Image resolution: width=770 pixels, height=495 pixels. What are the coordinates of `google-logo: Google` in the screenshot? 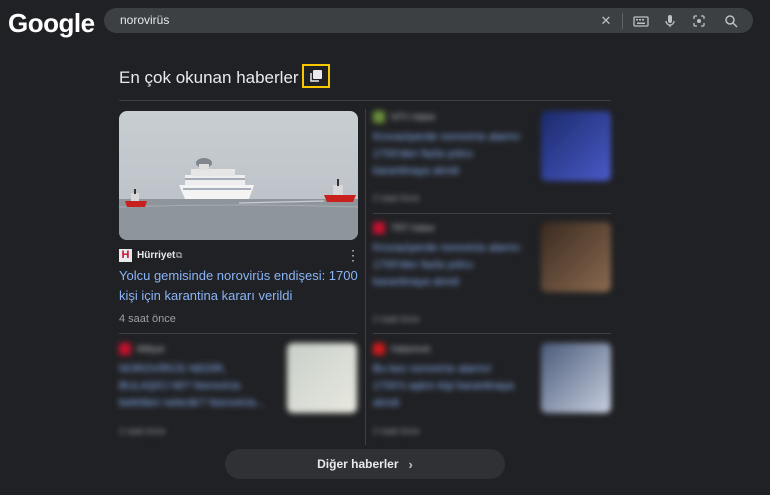 It's located at (51, 23).